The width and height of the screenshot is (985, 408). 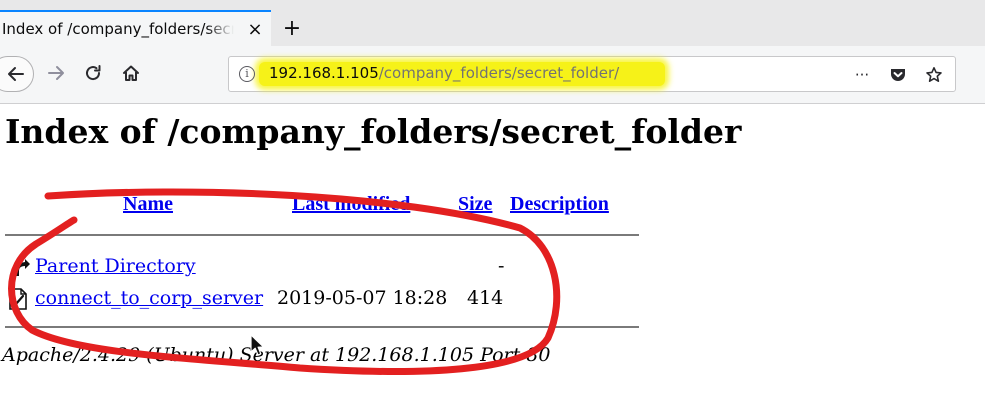 I want to click on page-actions-menu-icon: ···, so click(x=862, y=75).